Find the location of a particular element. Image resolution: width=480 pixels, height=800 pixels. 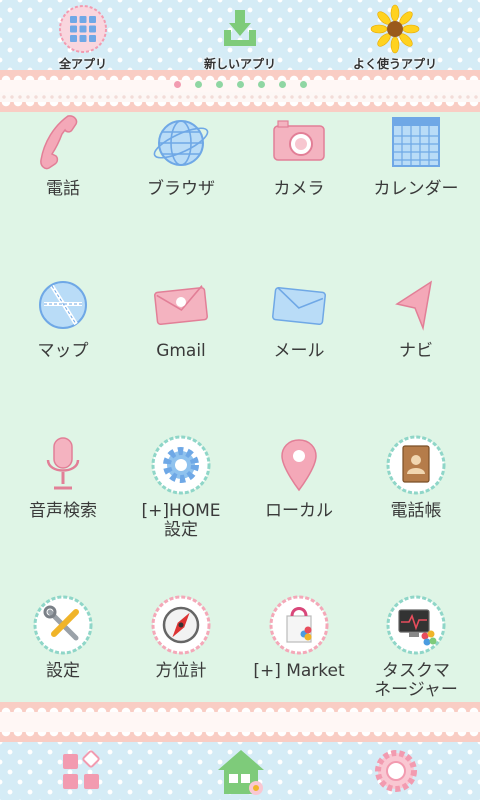

home-button is located at coordinates (241, 771).